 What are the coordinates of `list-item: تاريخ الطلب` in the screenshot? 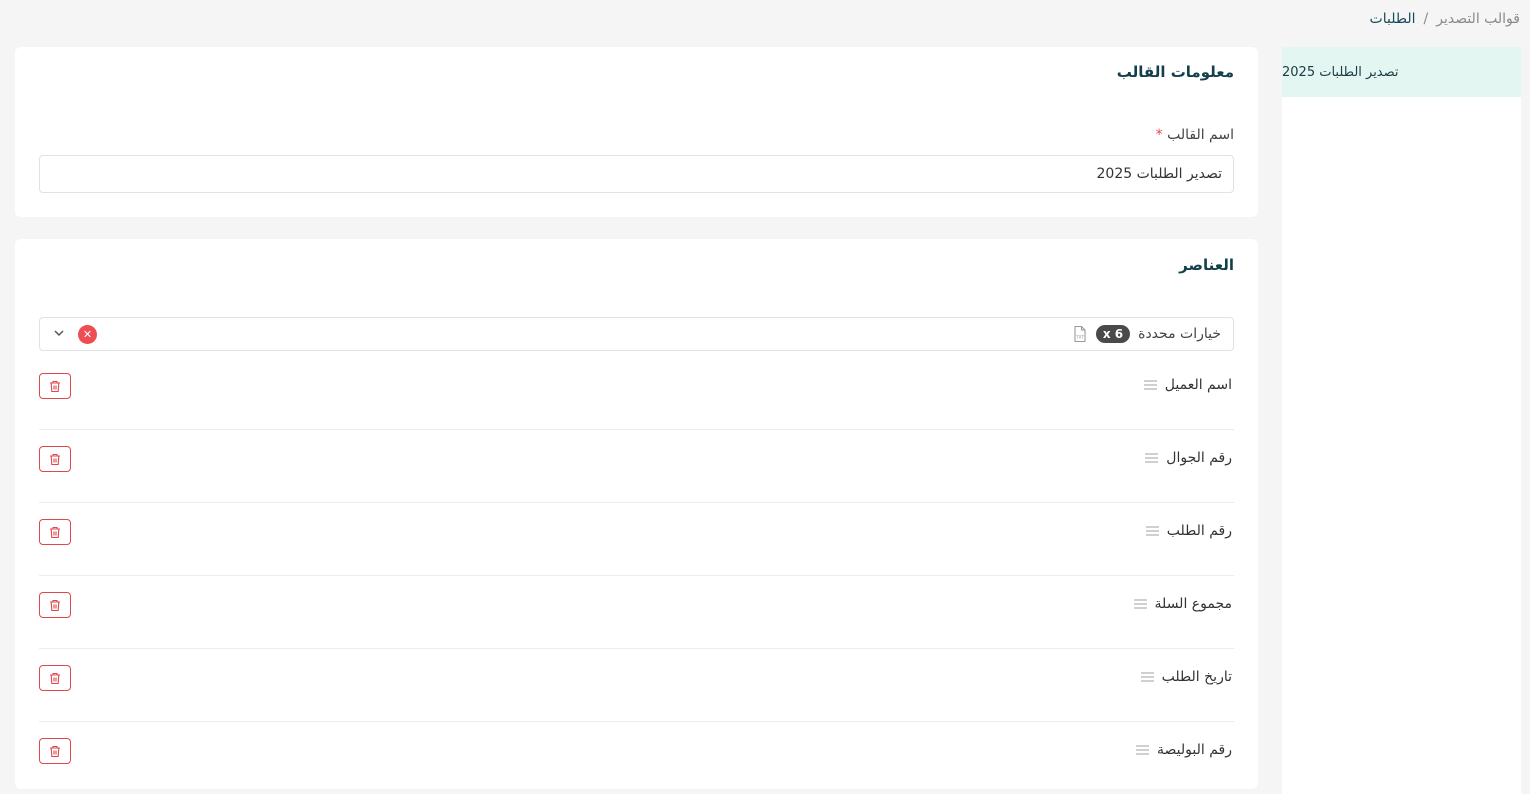 It's located at (636, 685).